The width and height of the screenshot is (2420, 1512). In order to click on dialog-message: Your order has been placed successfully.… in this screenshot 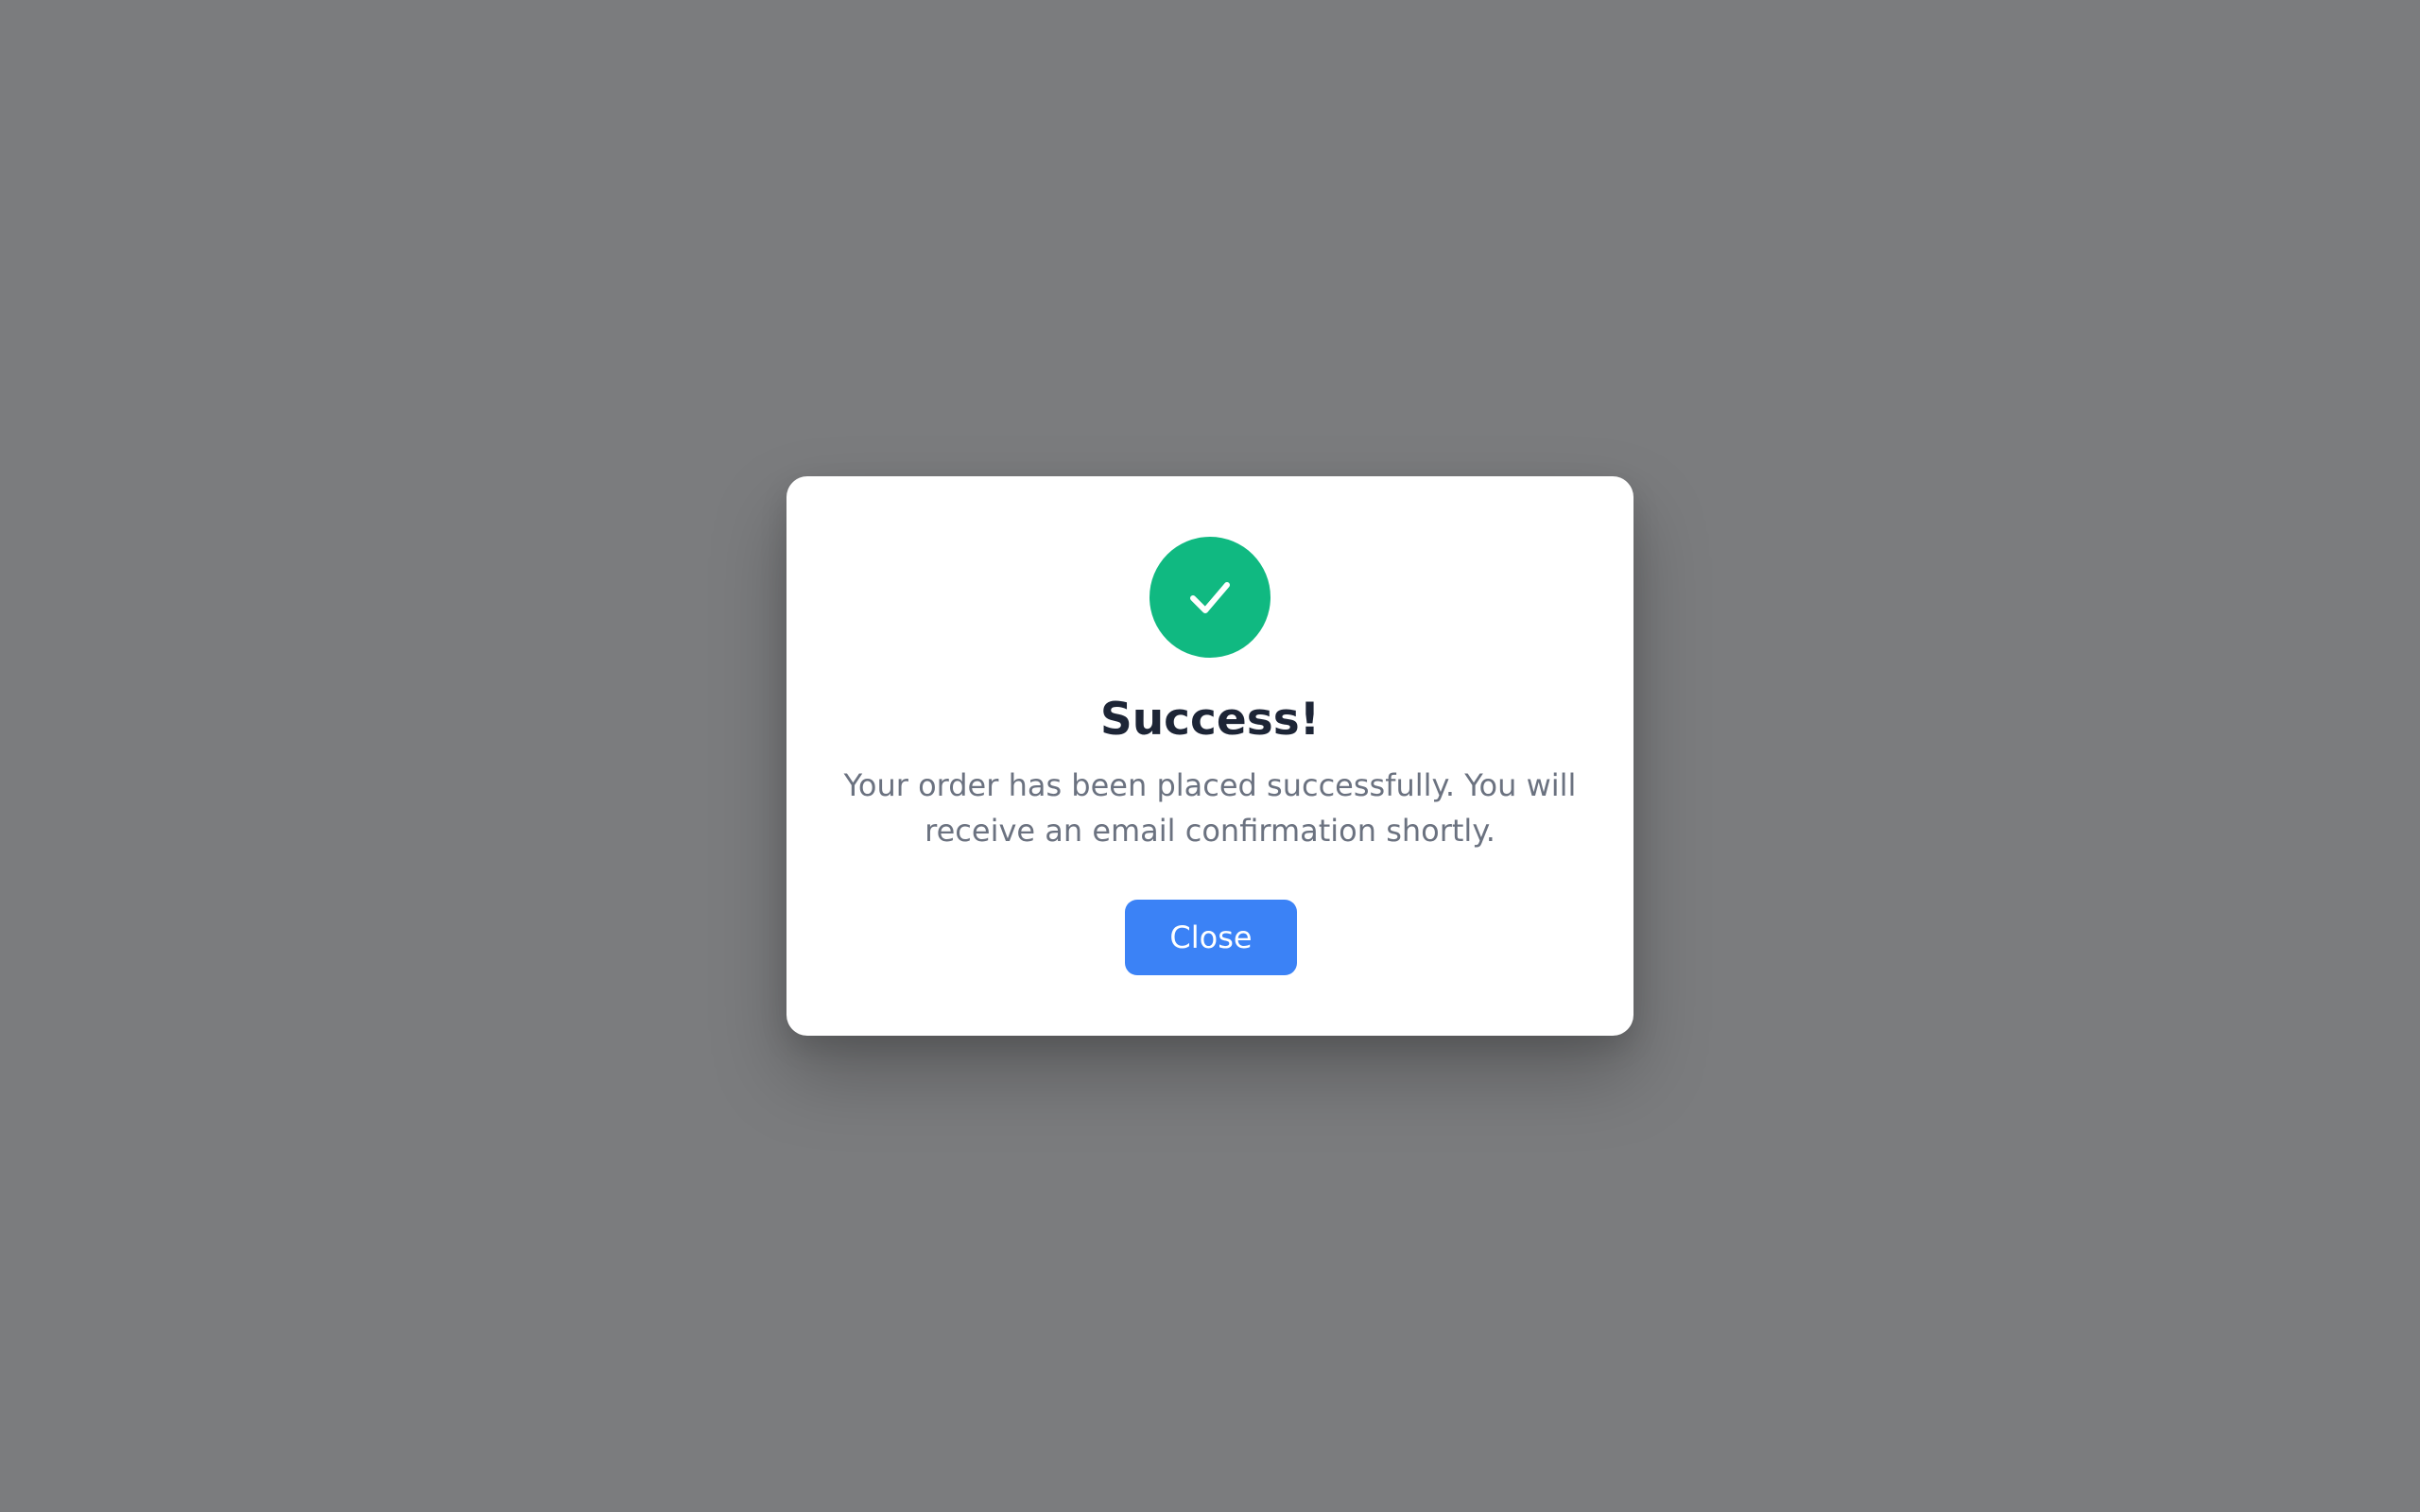, I will do `click(1210, 808)`.